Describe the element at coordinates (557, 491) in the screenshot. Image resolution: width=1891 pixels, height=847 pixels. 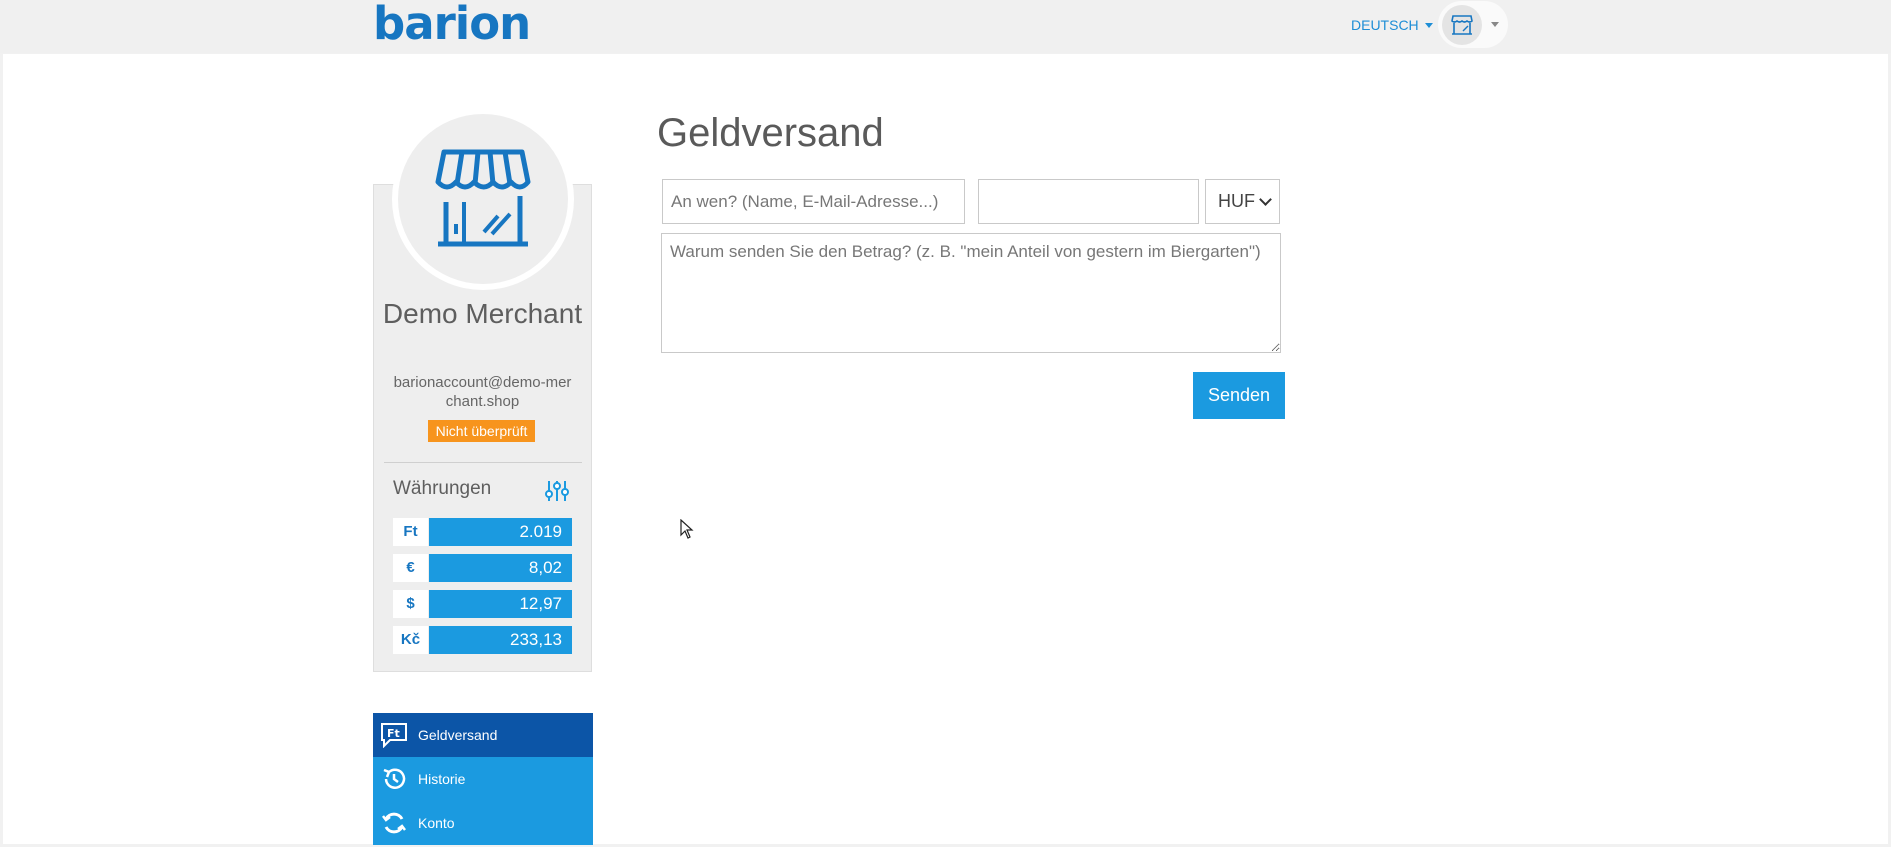
I see `sliders-icon` at that location.